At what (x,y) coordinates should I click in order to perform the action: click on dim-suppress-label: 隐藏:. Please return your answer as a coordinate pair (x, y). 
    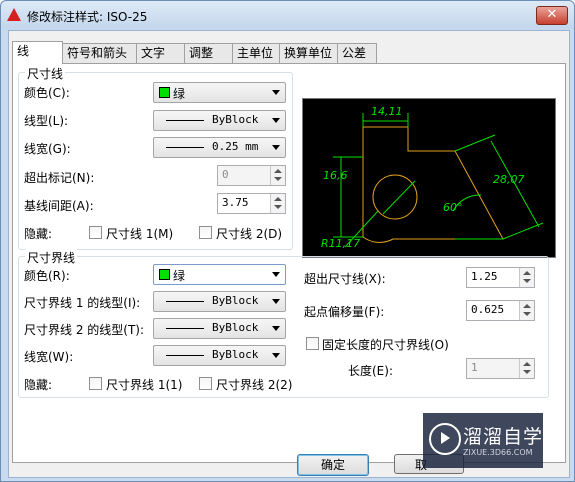
    Looking at the image, I should click on (38, 234).